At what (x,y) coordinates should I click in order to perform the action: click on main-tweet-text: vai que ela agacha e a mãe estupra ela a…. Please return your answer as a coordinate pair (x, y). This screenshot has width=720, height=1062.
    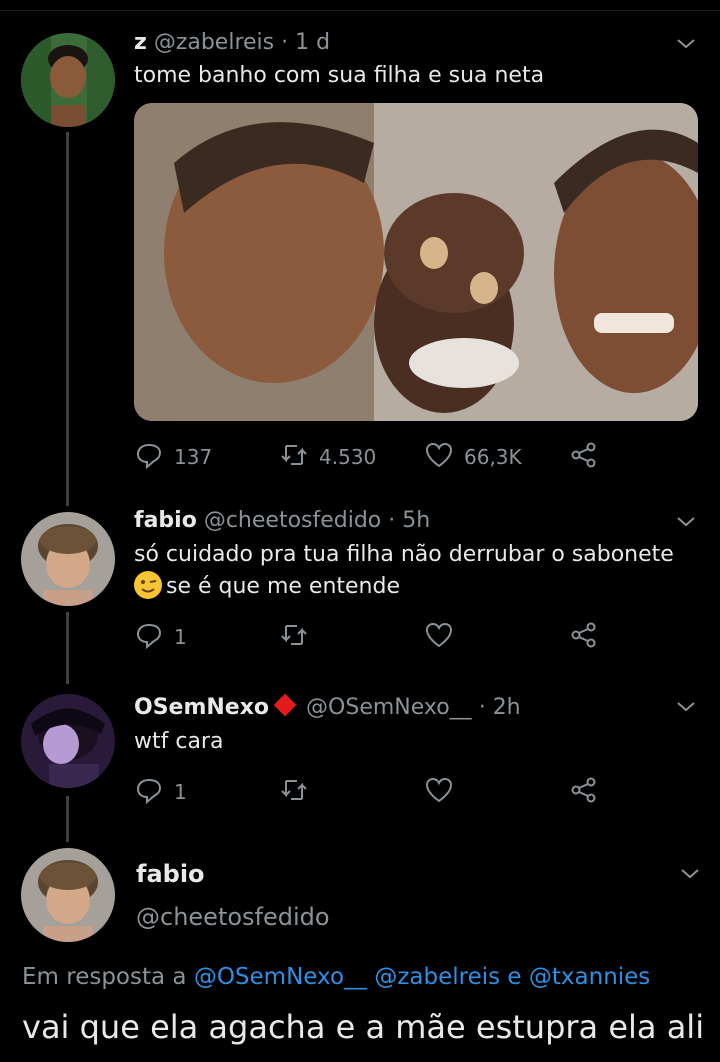
    Looking at the image, I should click on (363, 1027).